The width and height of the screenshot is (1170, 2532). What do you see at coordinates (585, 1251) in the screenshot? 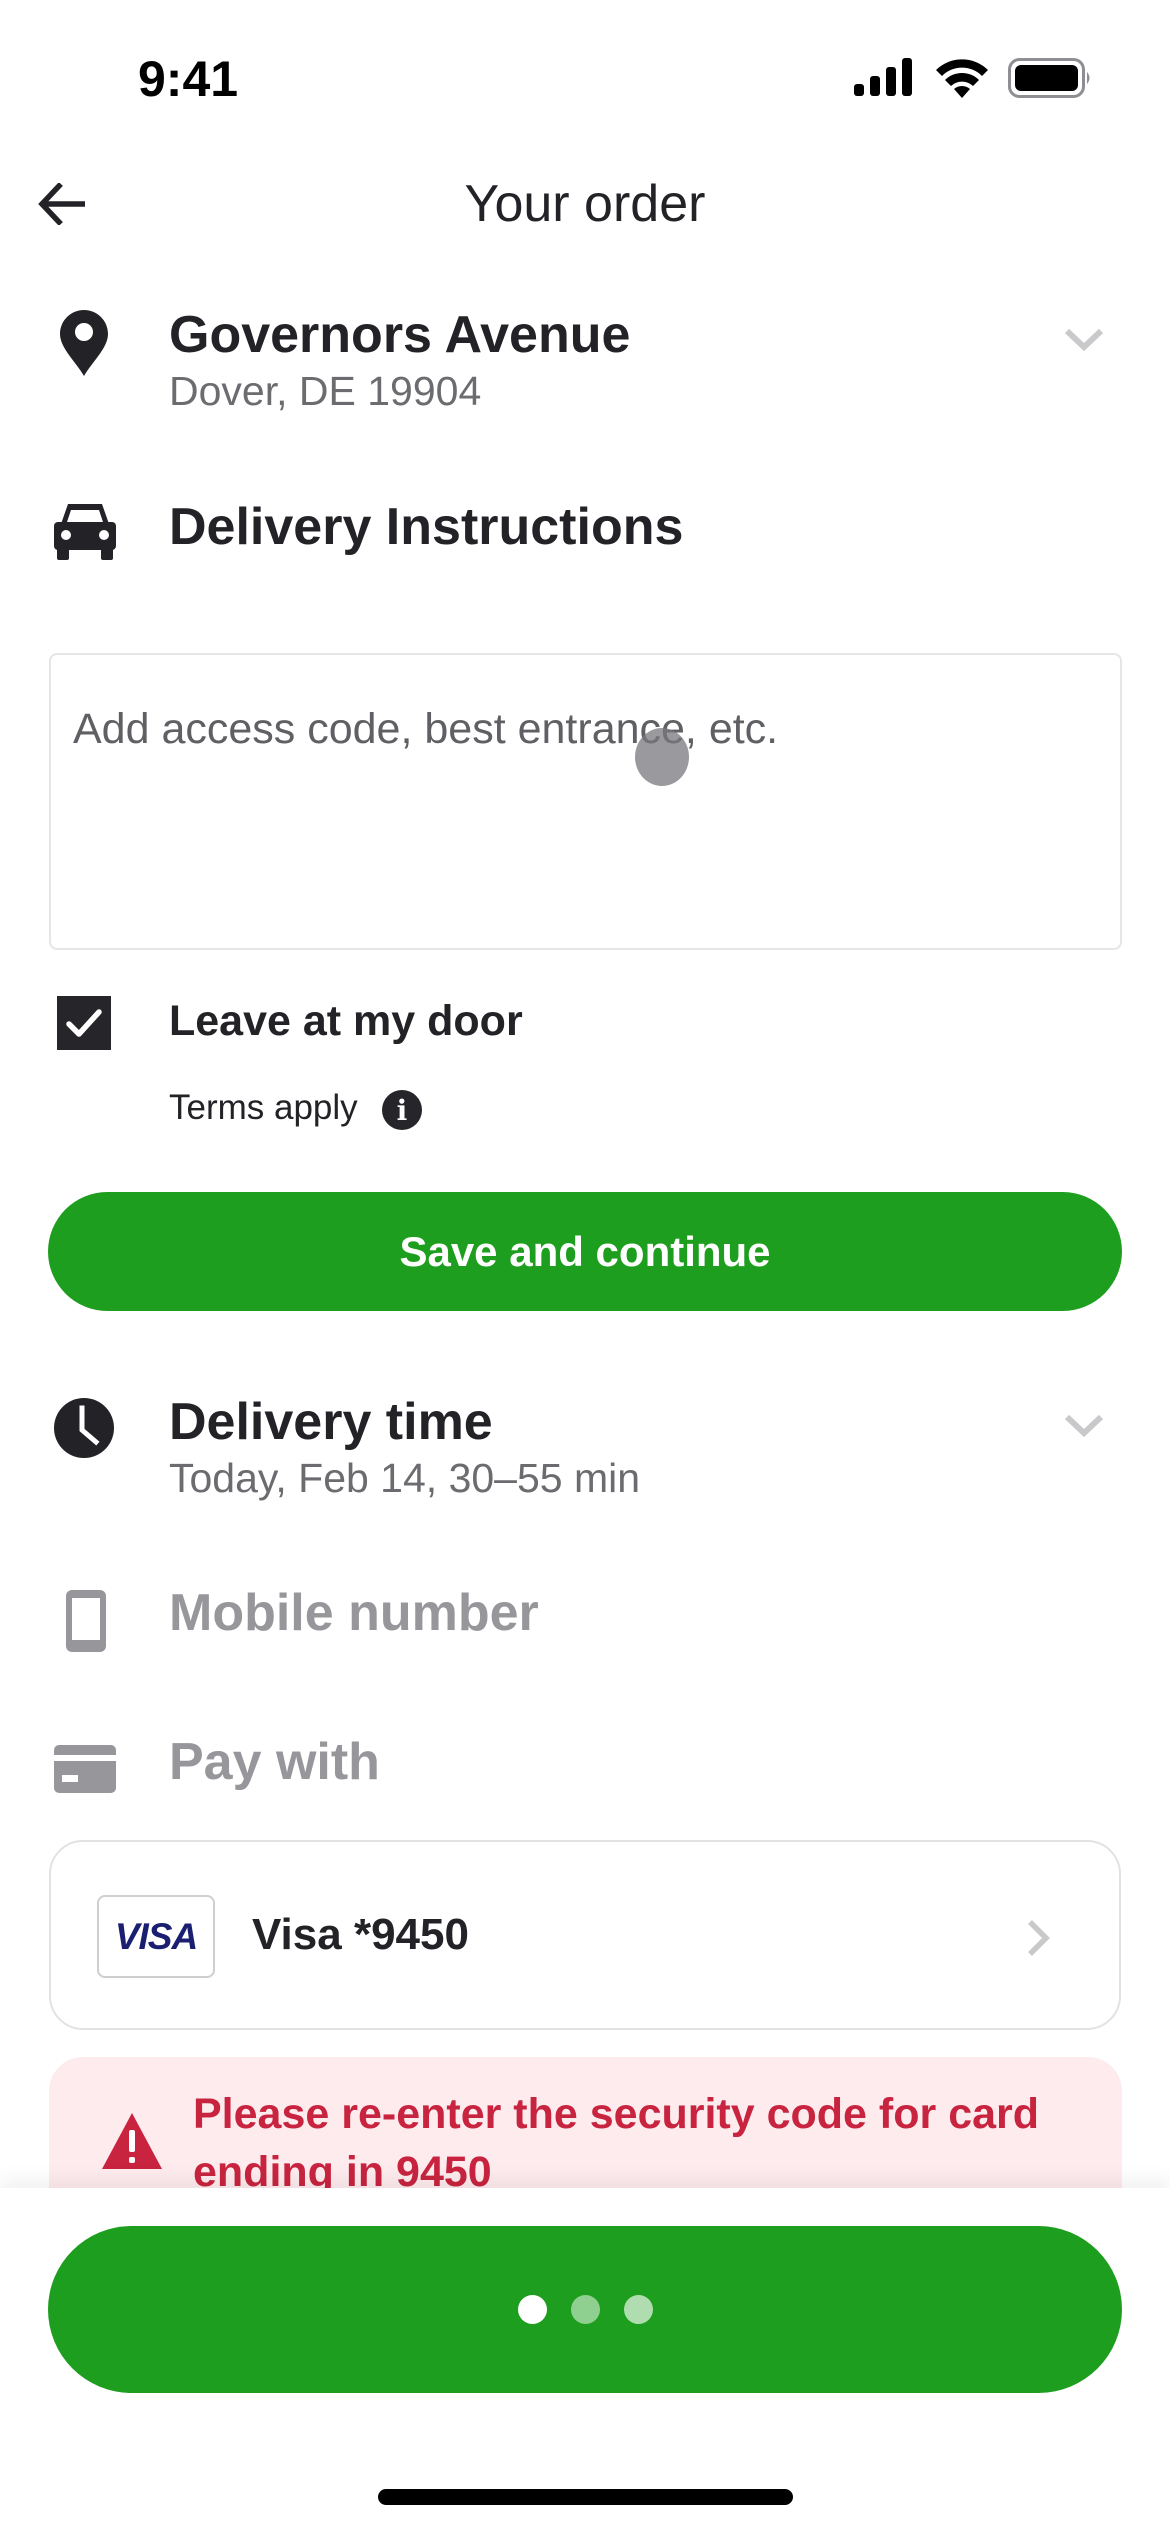
I see `save-and-continue-button: Save and continue` at bounding box center [585, 1251].